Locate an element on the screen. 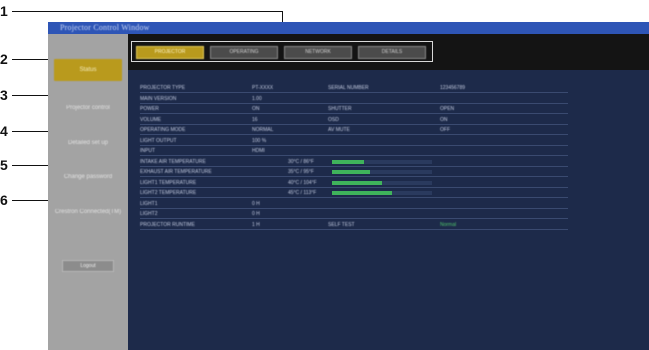  status-label-2: AV MUTE is located at coordinates (339, 130).